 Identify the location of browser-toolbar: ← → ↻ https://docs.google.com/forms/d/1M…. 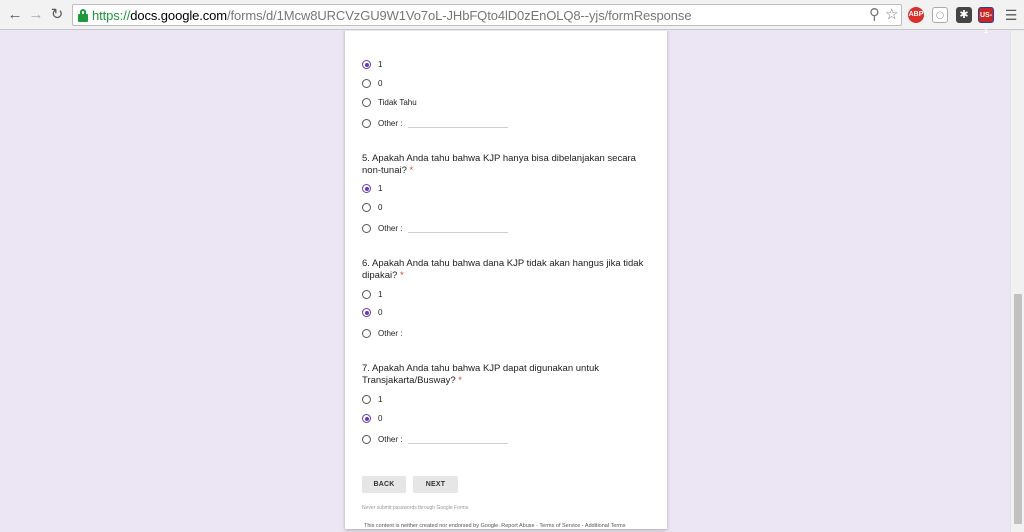
(512, 17).